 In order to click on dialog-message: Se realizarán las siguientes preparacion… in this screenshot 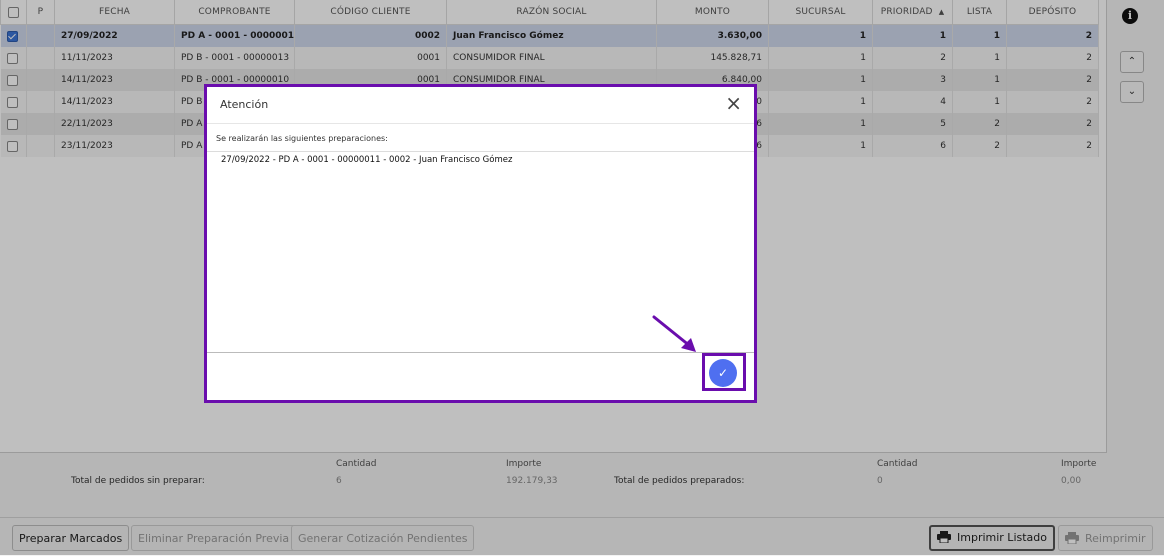, I will do `click(302, 138)`.